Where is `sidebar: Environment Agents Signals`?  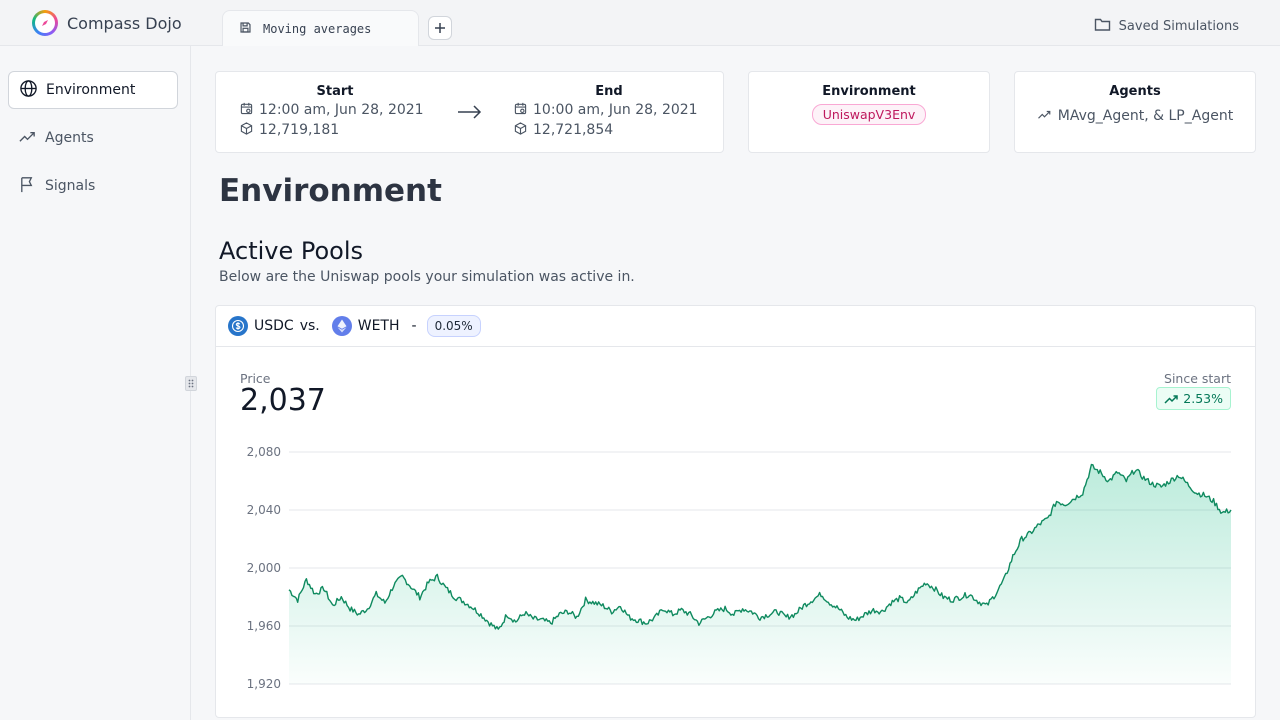
sidebar: Environment Agents Signals is located at coordinates (95, 383).